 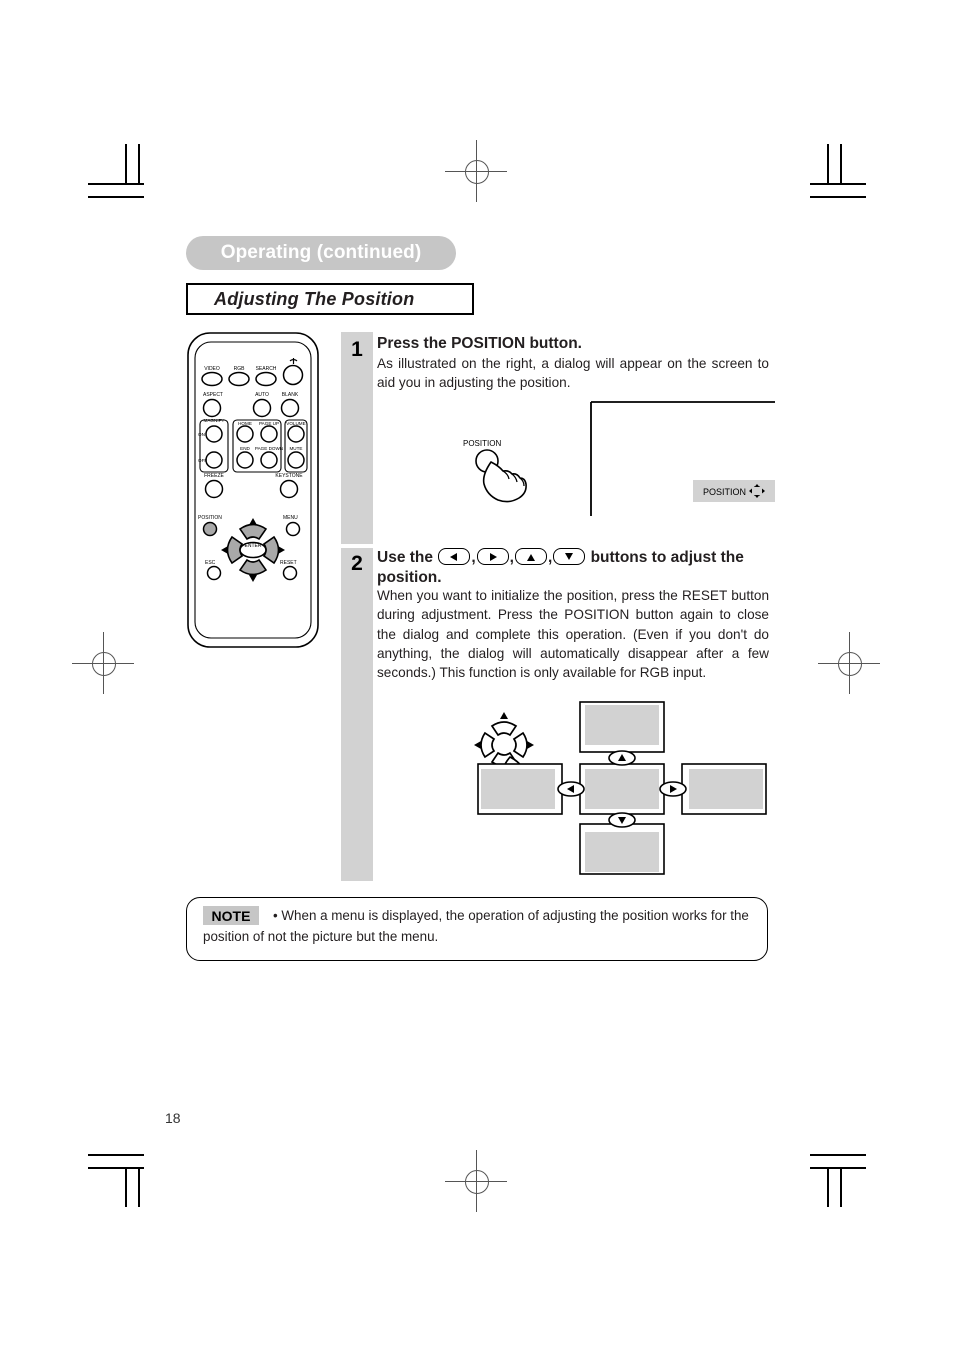 What do you see at coordinates (262, 395) in the screenshot?
I see `remote-label-auto: AUTO` at bounding box center [262, 395].